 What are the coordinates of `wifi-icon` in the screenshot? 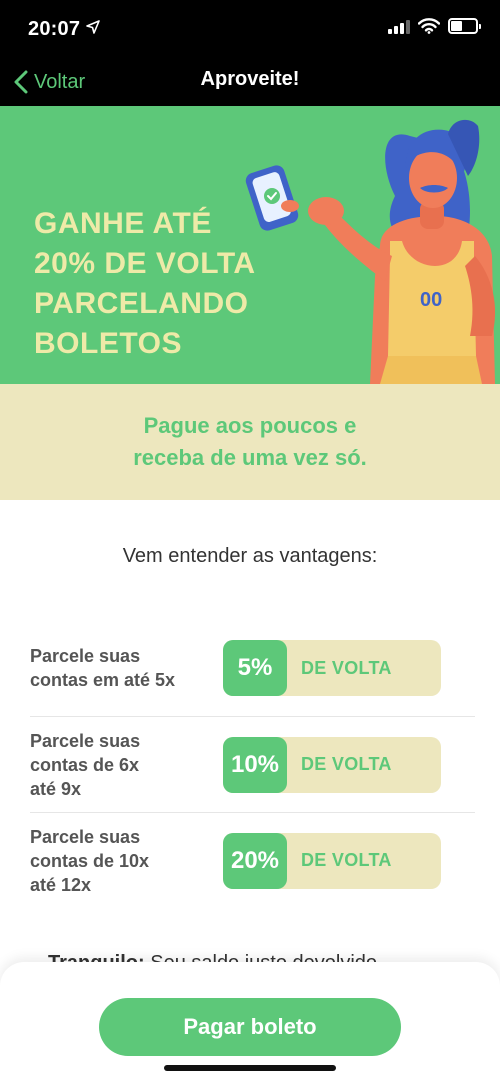 It's located at (429, 26).